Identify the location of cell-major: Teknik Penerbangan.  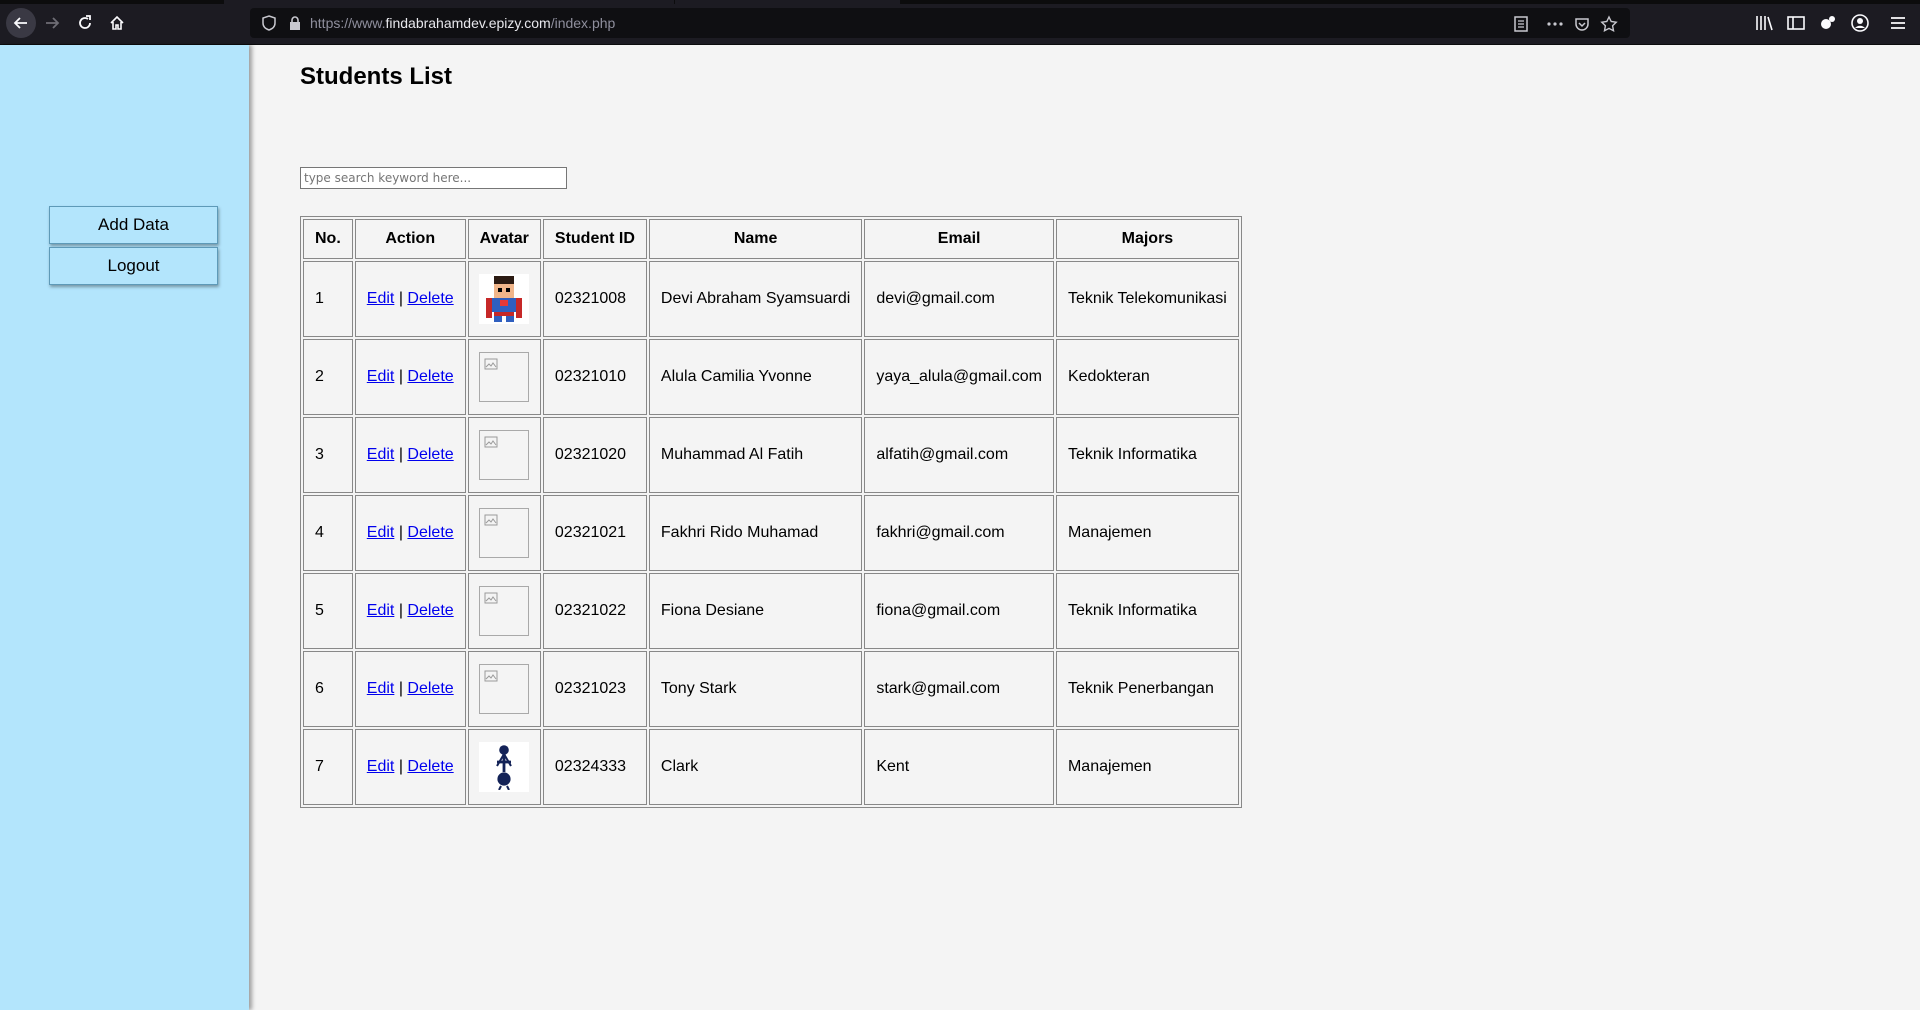
(1147, 689).